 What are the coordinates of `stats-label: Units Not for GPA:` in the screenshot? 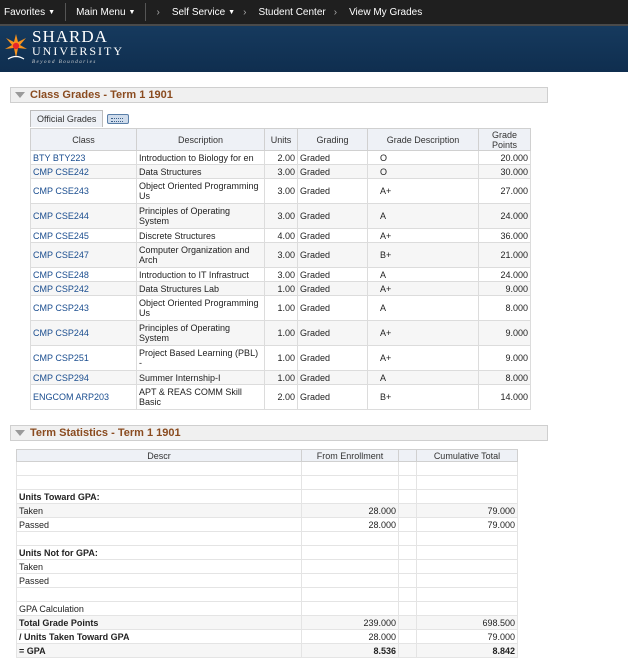 It's located at (159, 552).